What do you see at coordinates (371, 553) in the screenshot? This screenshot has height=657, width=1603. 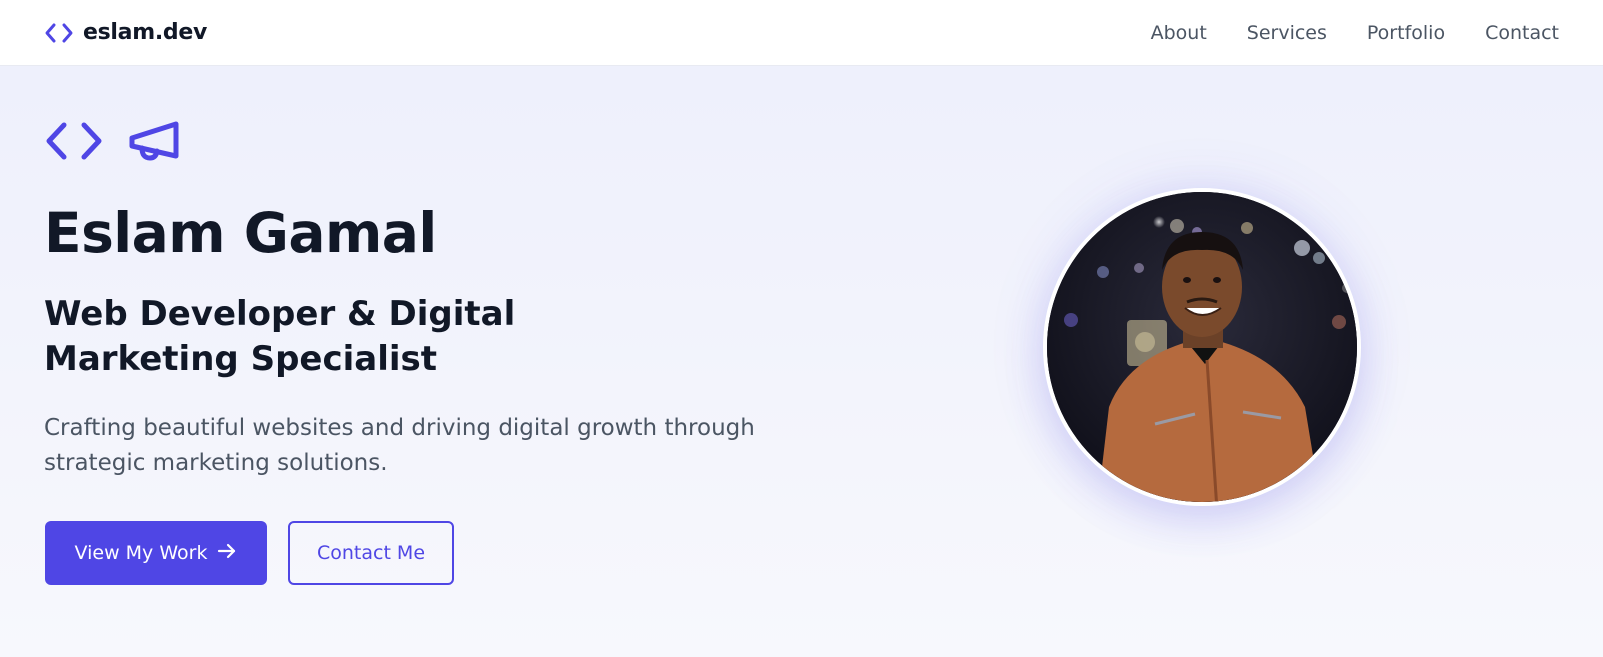 I see `contact-me-button: Contact Me` at bounding box center [371, 553].